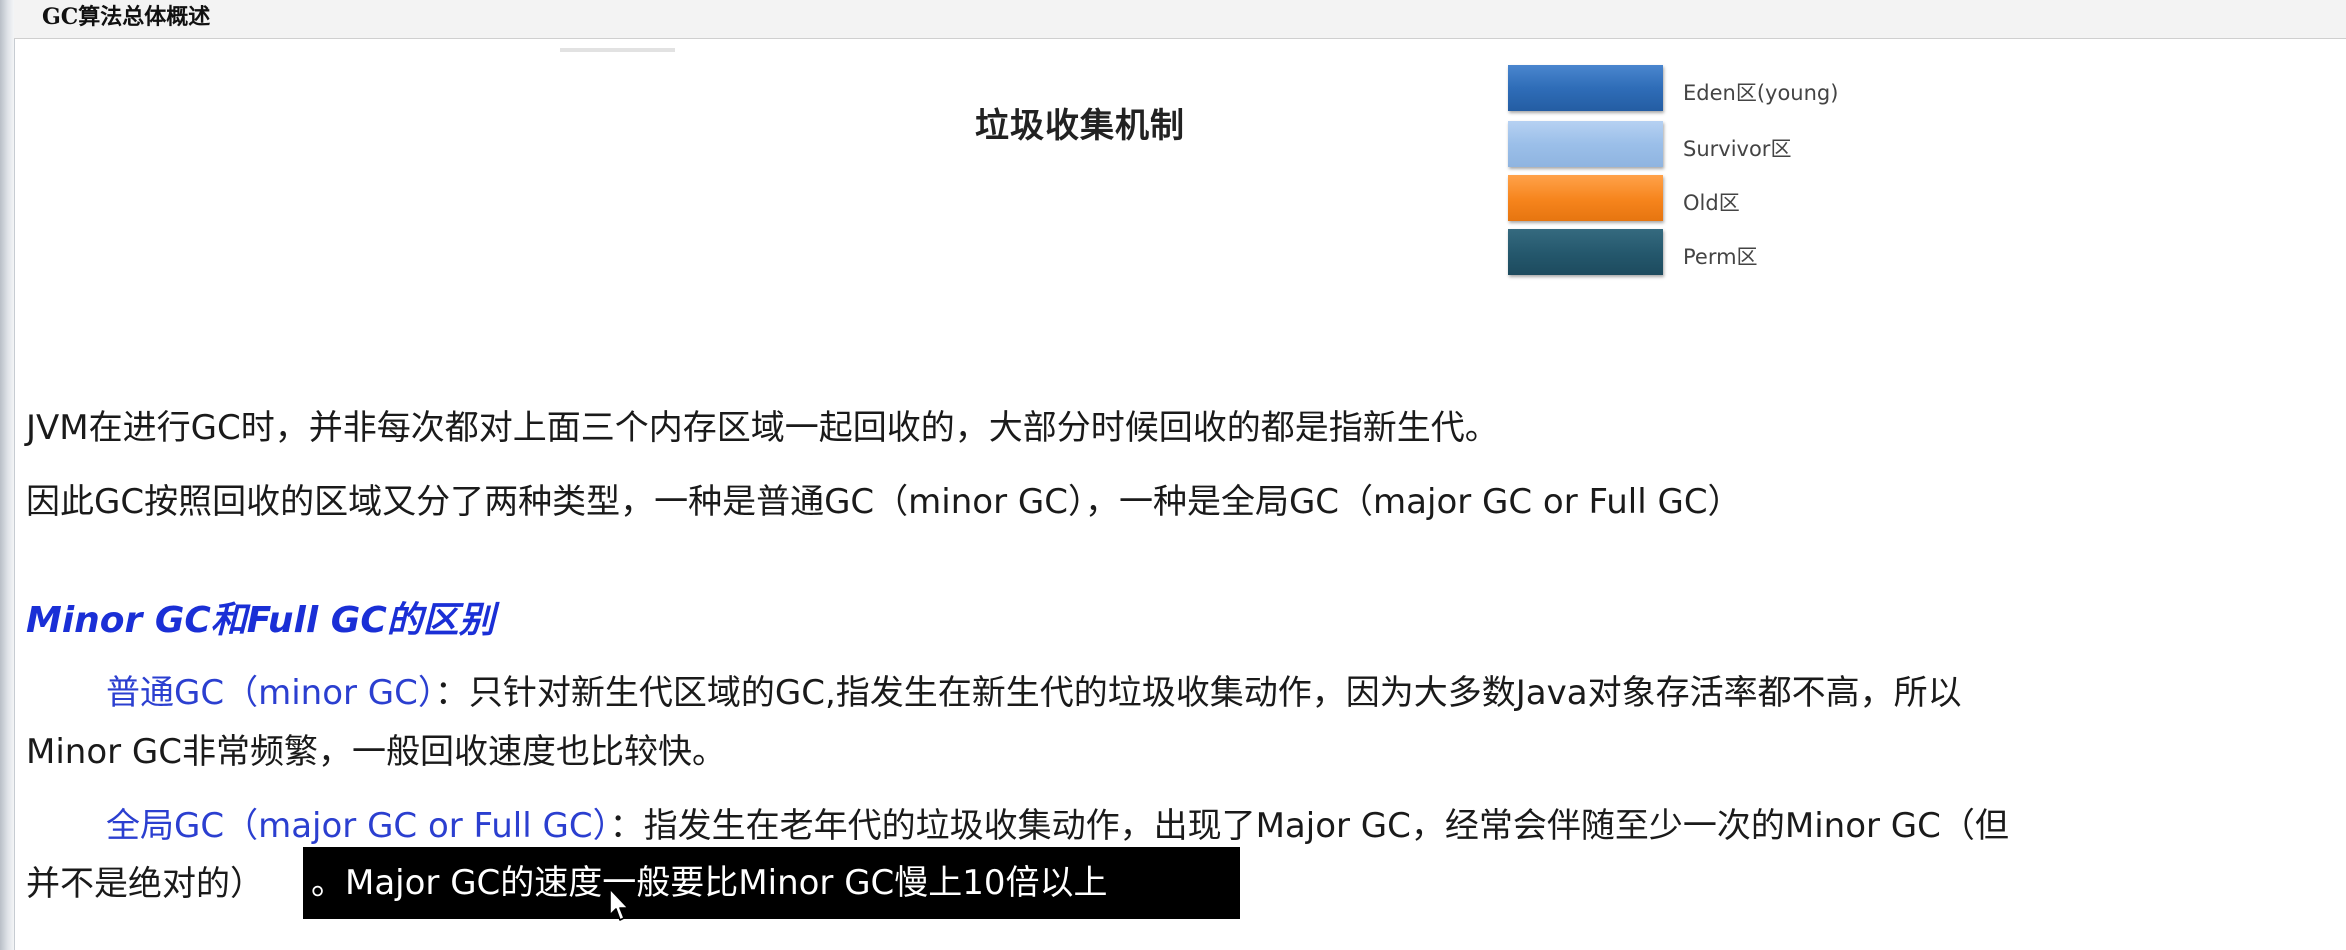 The height and width of the screenshot is (950, 2346). Describe the element at coordinates (771, 883) in the screenshot. I see `highlighted-text-selection: 。Major GC的速度一般要比Minor GC慢上10倍以上` at that location.